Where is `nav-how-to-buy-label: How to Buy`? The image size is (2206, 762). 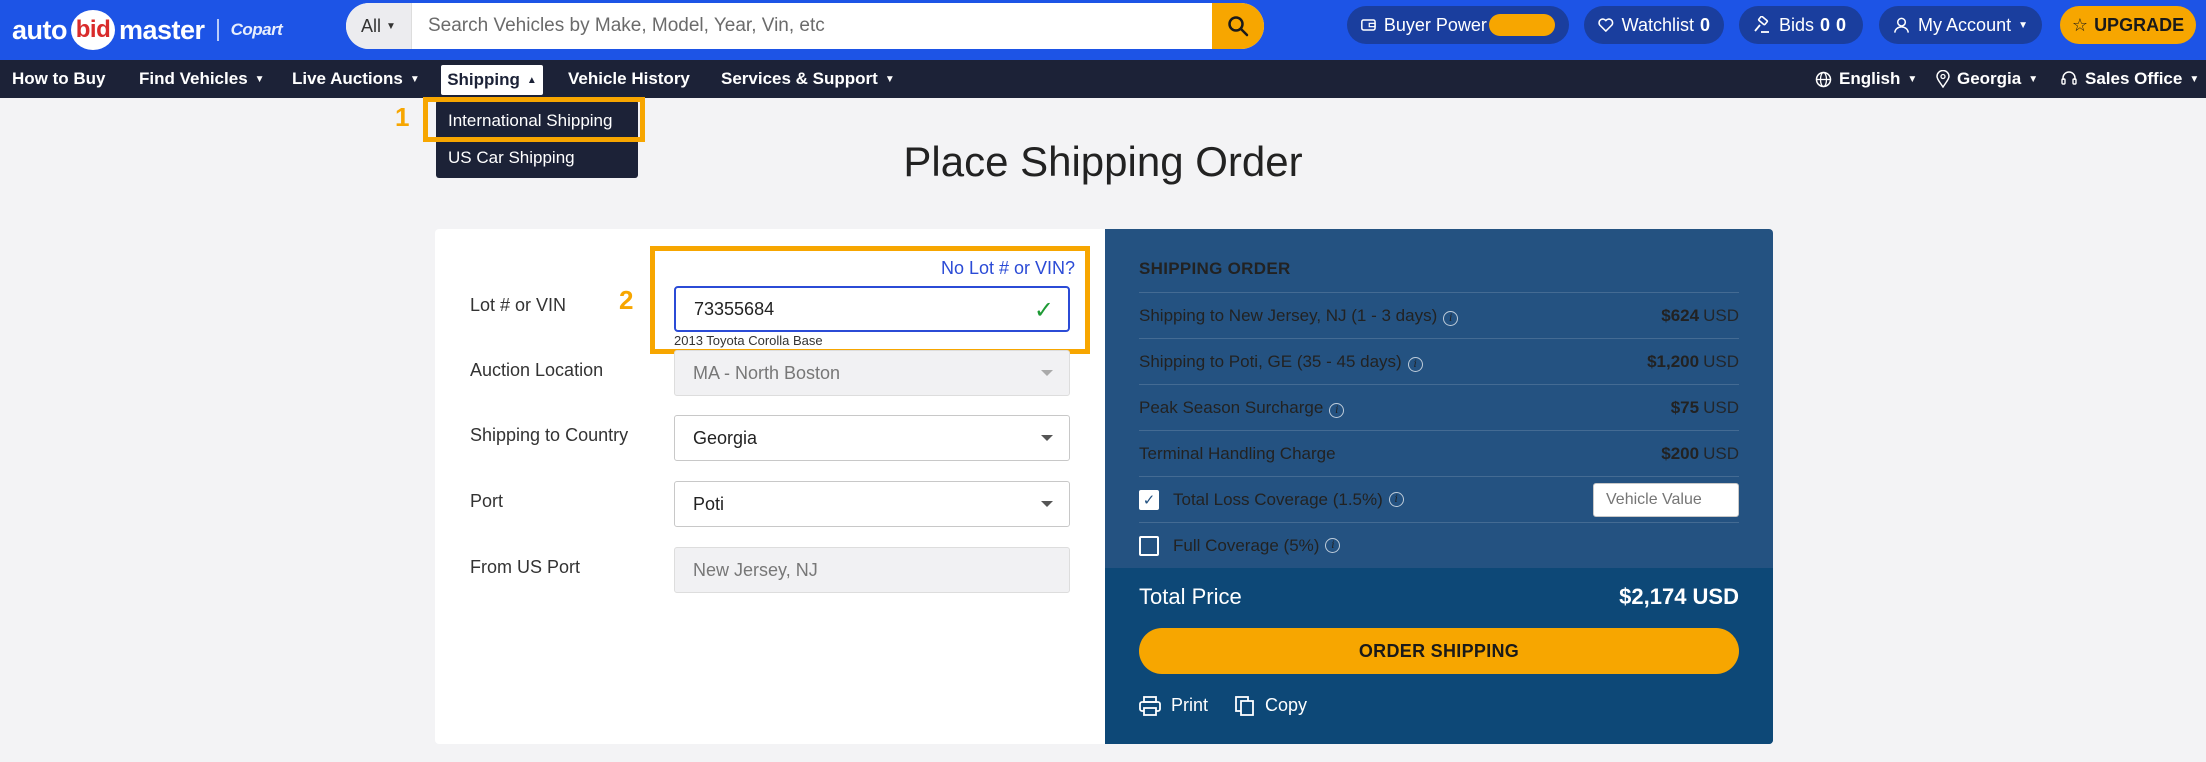
nav-how-to-buy-label: How to Buy is located at coordinates (59, 78).